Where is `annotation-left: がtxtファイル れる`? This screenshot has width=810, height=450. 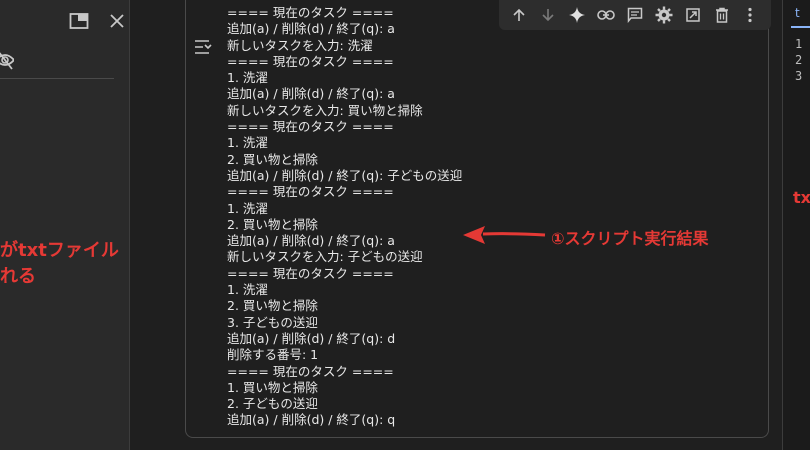 annotation-left: がtxtファイル れる is located at coordinates (59, 264).